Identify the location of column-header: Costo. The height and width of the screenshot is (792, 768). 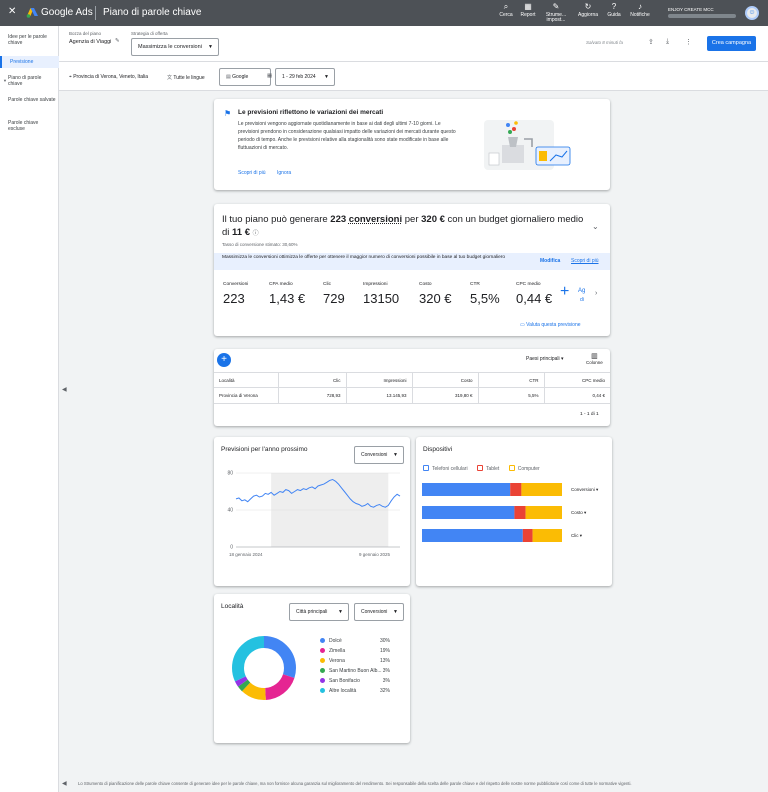
(444, 380).